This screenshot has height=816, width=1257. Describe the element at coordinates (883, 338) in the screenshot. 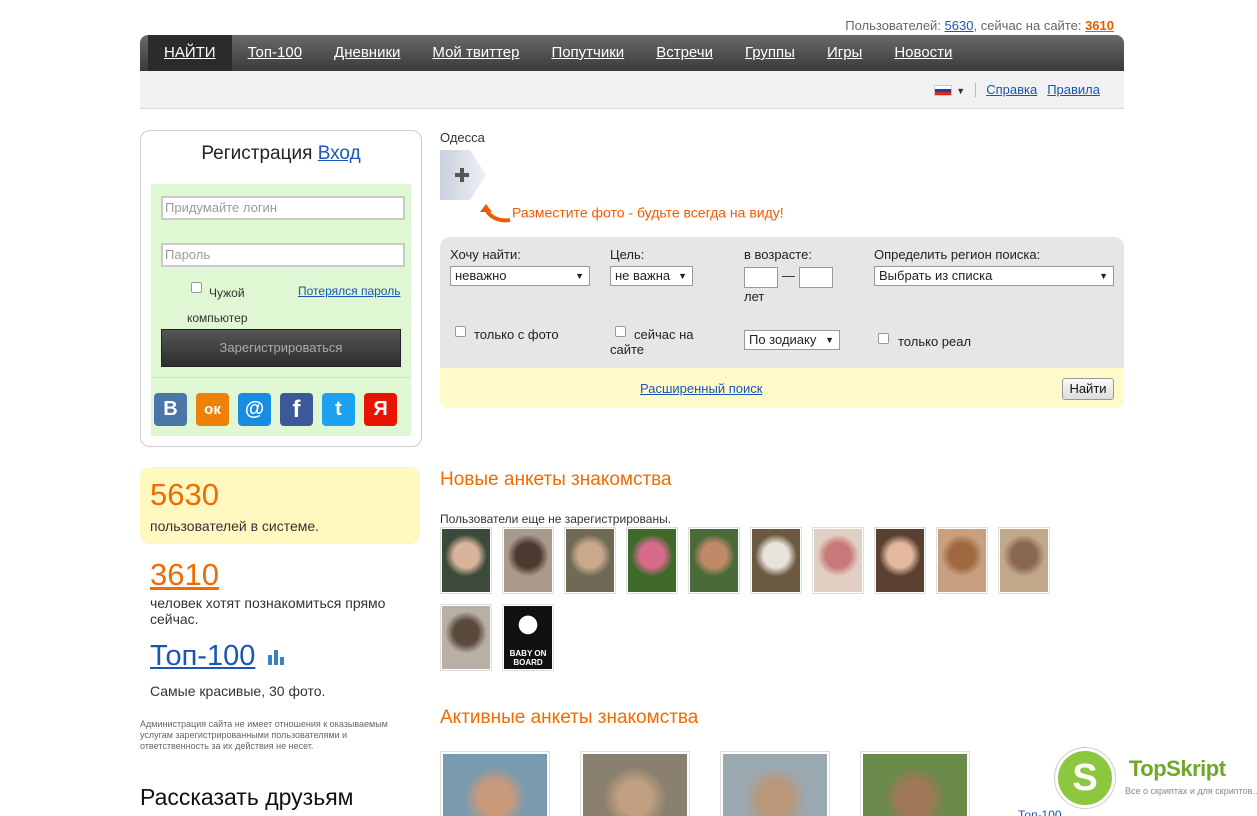

I see `only-real-checkbox` at that location.